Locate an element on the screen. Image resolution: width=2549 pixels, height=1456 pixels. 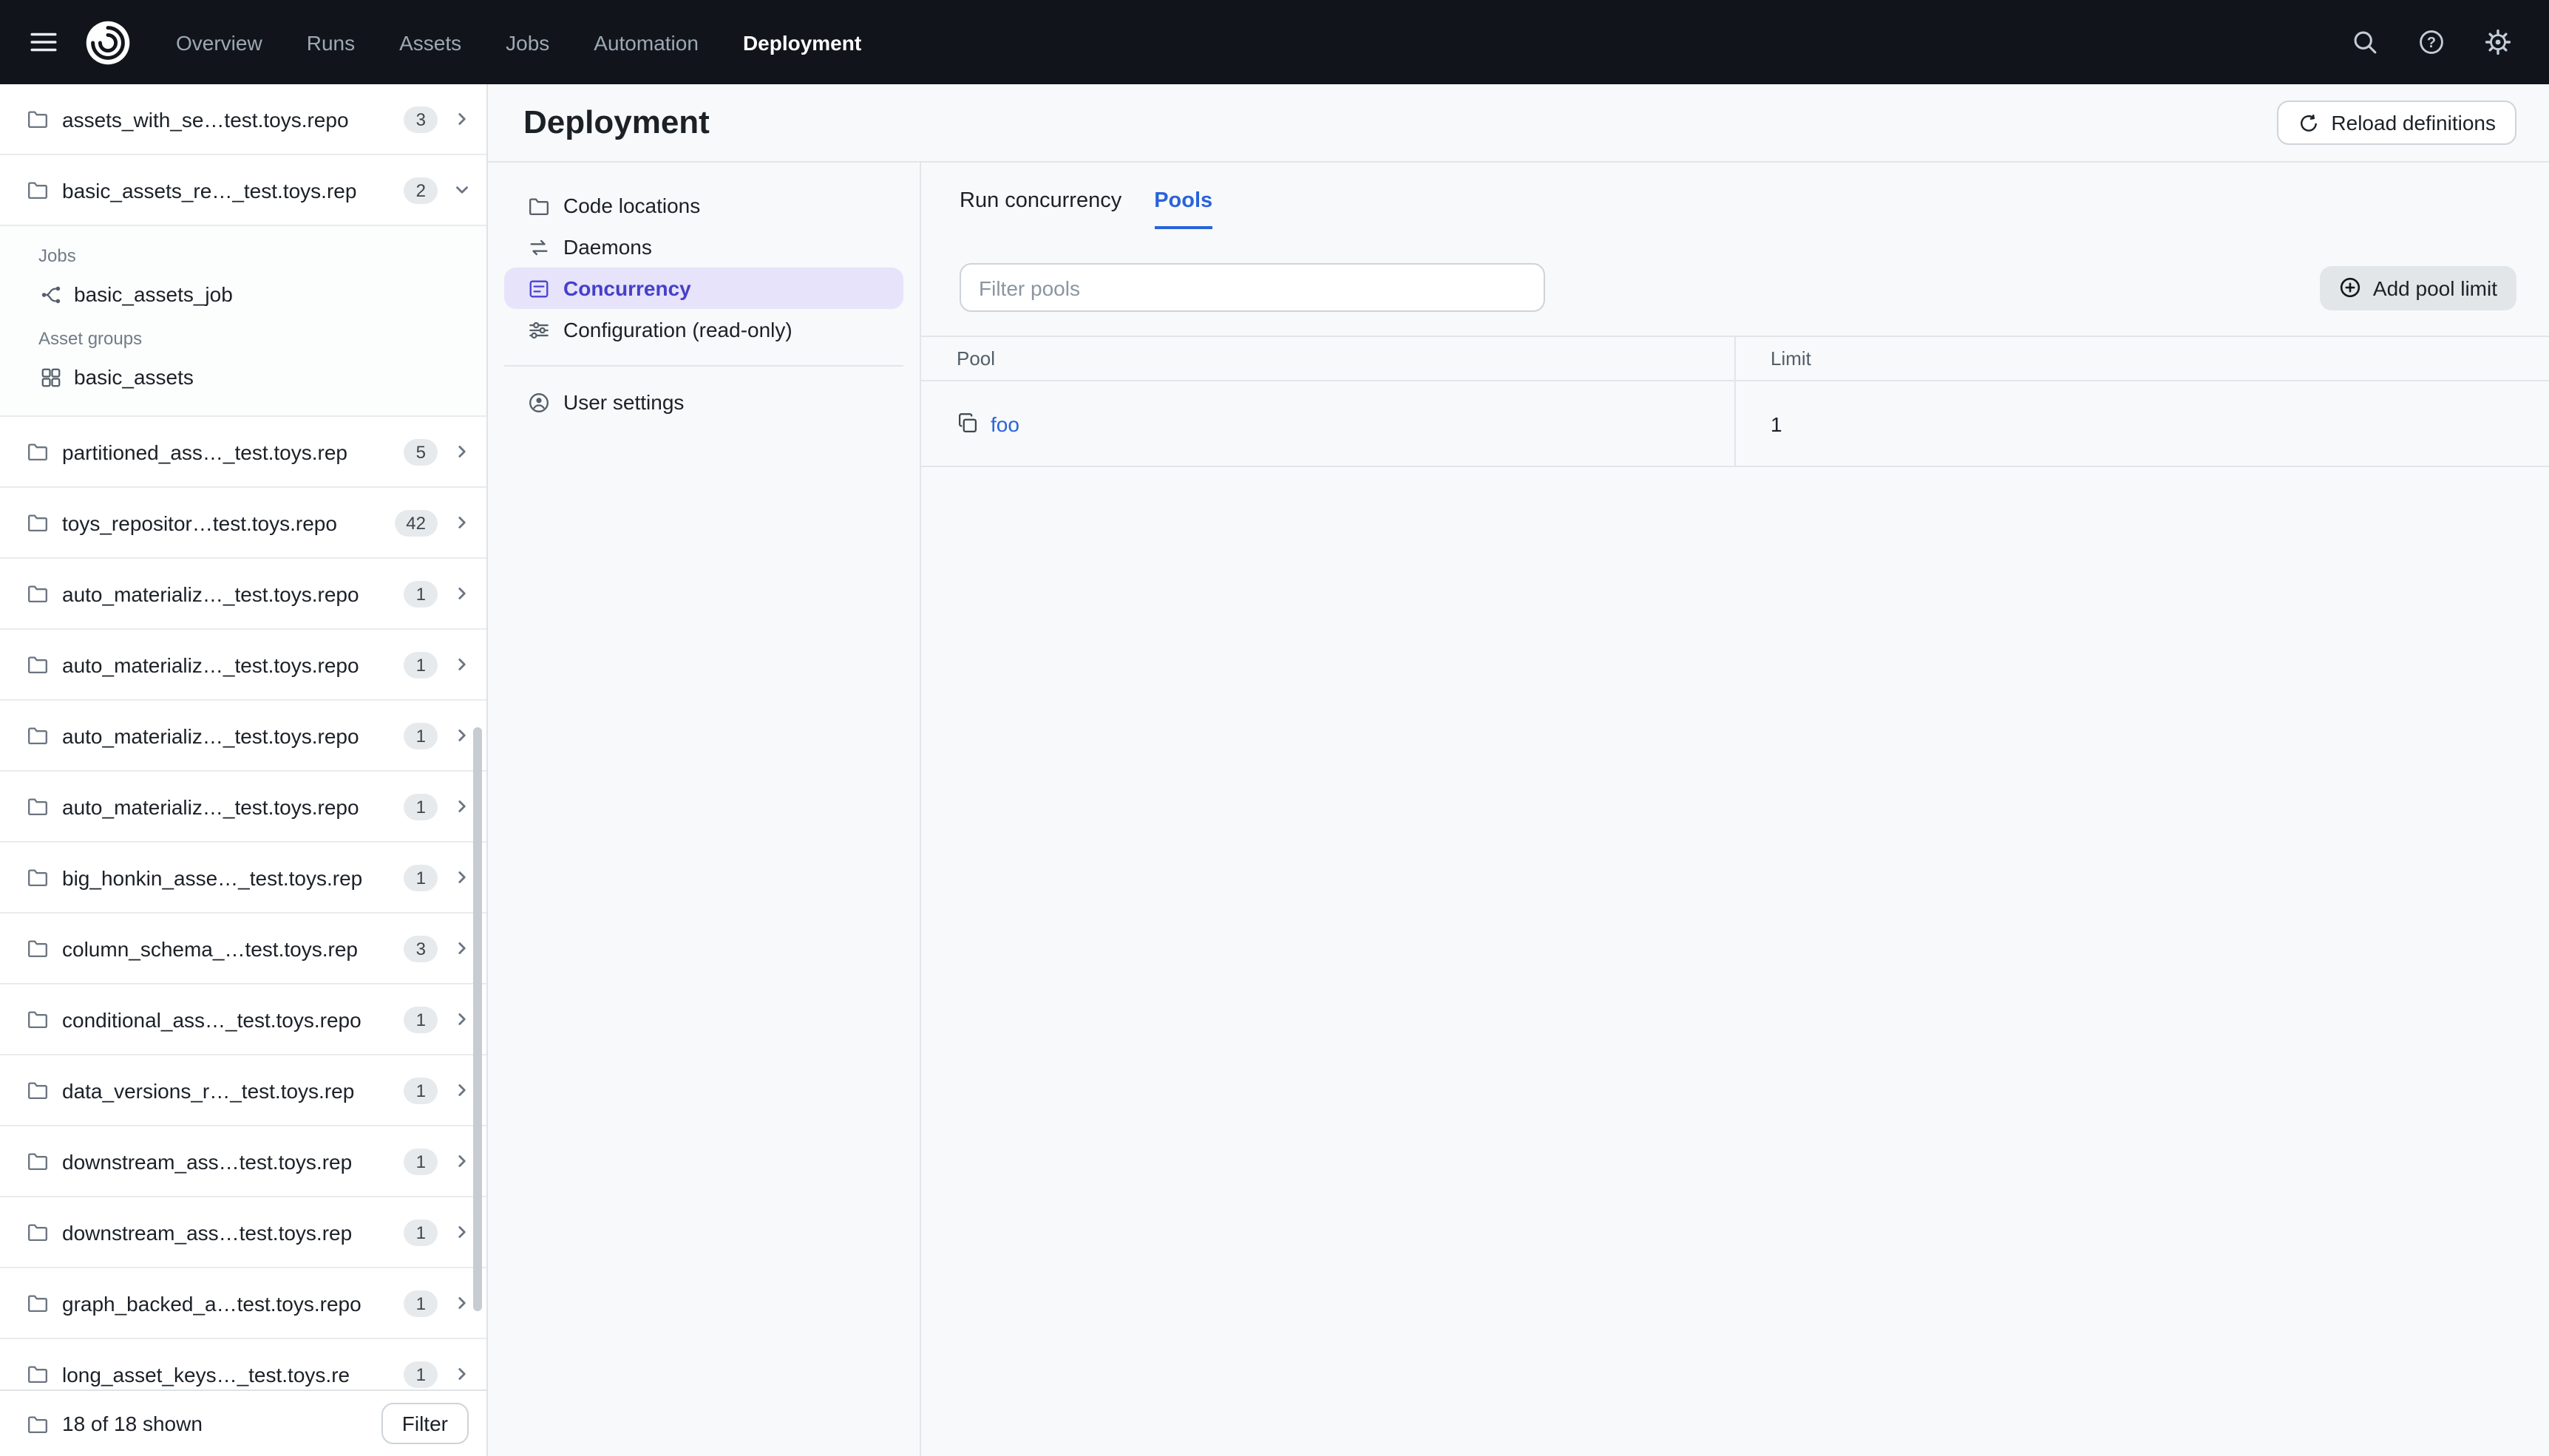
subnav-item-user-settings: User settings is located at coordinates (703, 402).